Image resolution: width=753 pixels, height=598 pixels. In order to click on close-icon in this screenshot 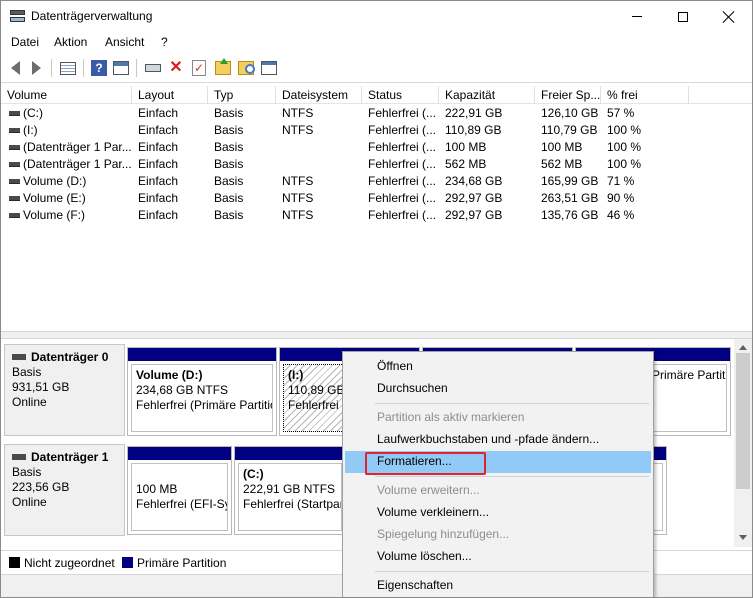, I will do `click(729, 17)`.